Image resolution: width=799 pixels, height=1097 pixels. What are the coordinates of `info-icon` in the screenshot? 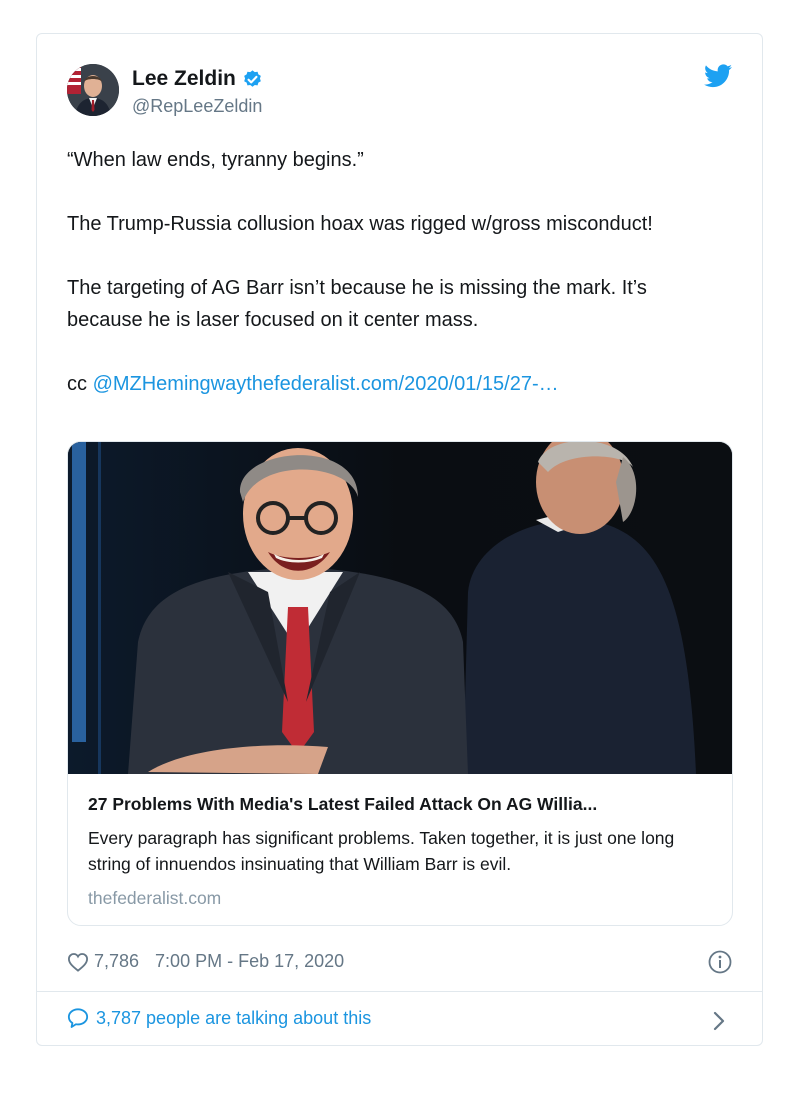 It's located at (720, 962).